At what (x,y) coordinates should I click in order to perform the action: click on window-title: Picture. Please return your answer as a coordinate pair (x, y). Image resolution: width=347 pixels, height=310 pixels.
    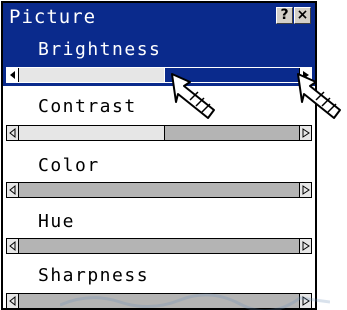
    Looking at the image, I should click on (53, 17).